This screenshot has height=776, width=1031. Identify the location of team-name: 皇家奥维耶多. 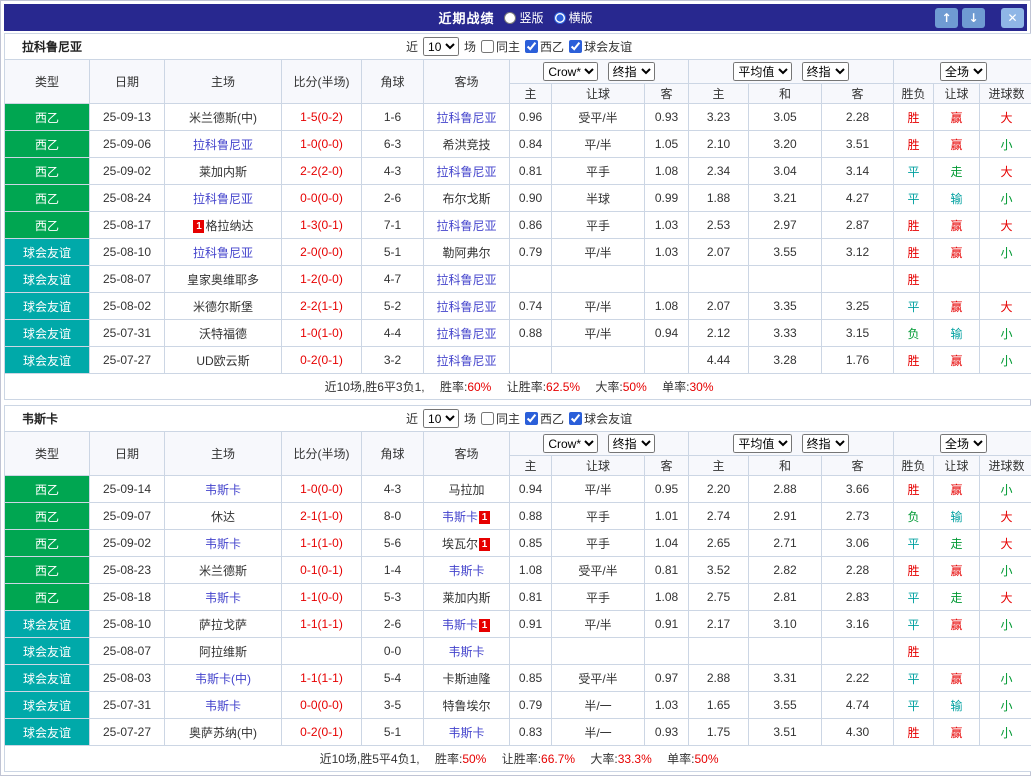
(223, 280).